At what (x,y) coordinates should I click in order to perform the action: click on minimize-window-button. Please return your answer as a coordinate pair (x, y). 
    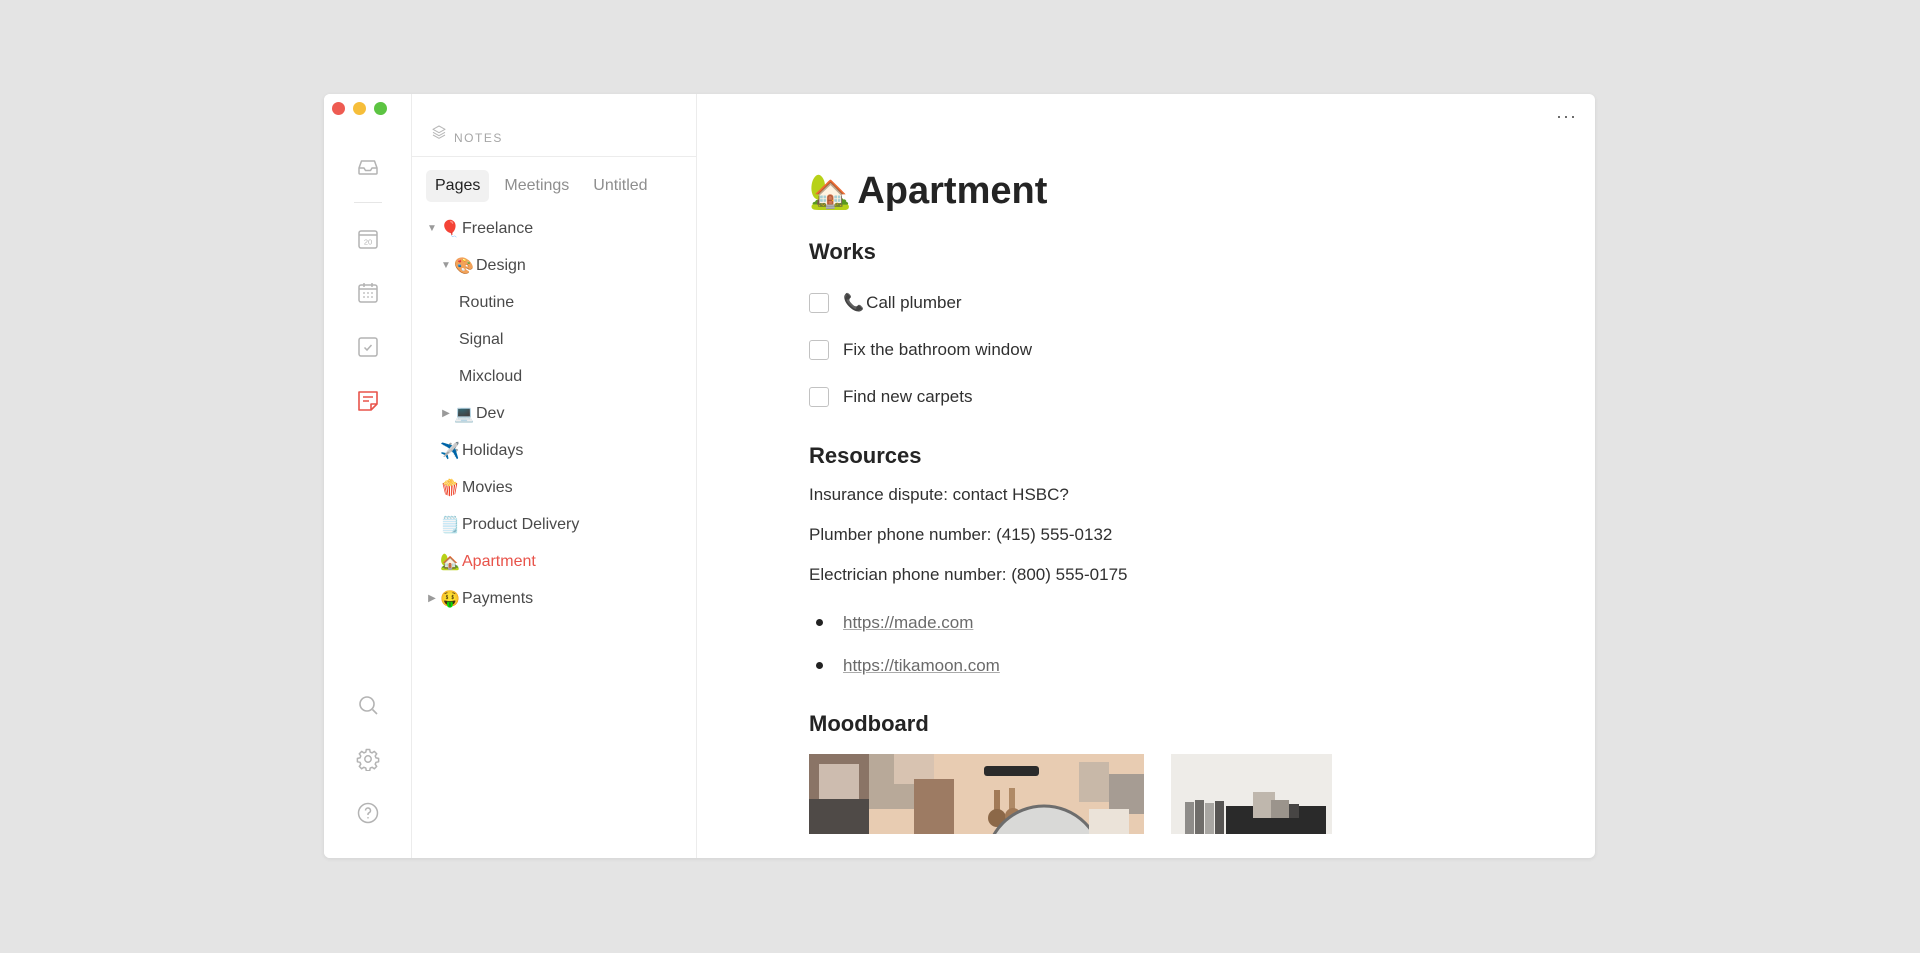
    Looking at the image, I should click on (359, 108).